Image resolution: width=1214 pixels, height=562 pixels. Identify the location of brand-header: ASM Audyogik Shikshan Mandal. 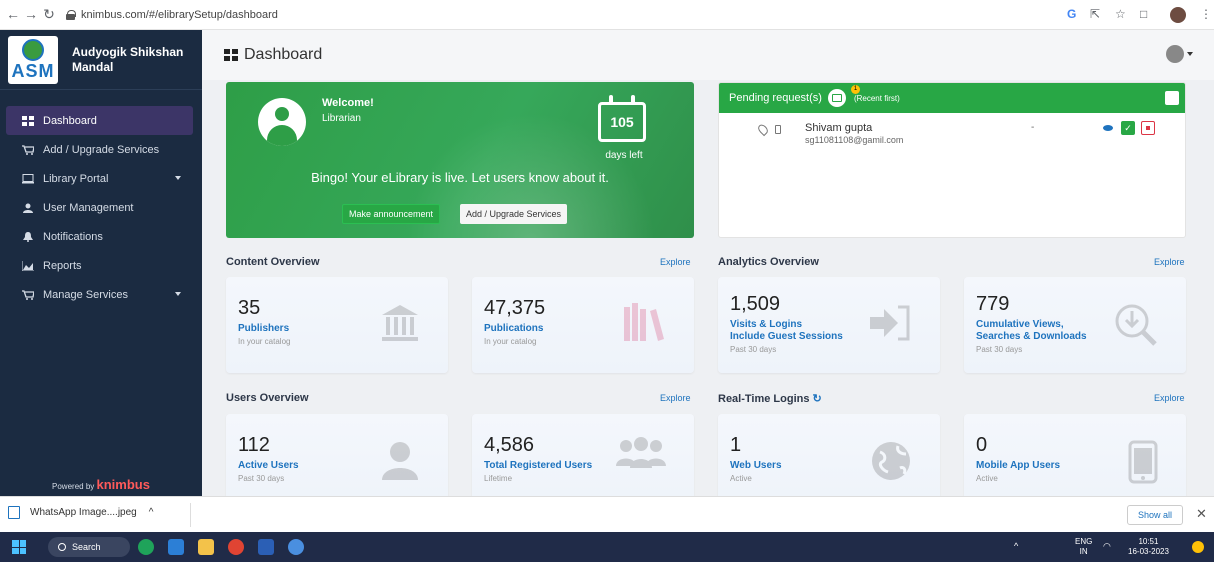
(101, 60).